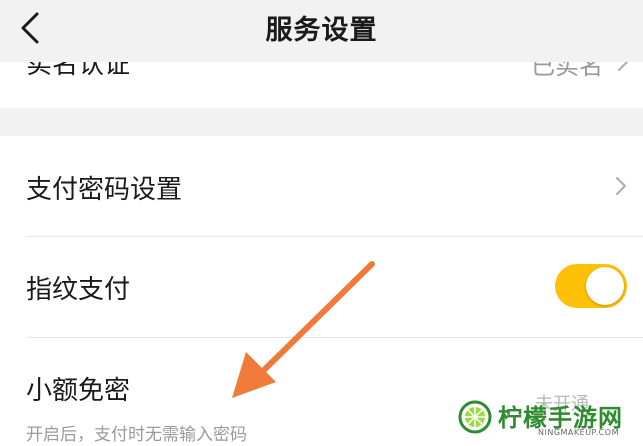 Image resolution: width=643 pixels, height=446 pixels. What do you see at coordinates (548, 420) in the screenshot?
I see `site-watermark: 柠檬手游网 NINGMAKEUP.COM` at bounding box center [548, 420].